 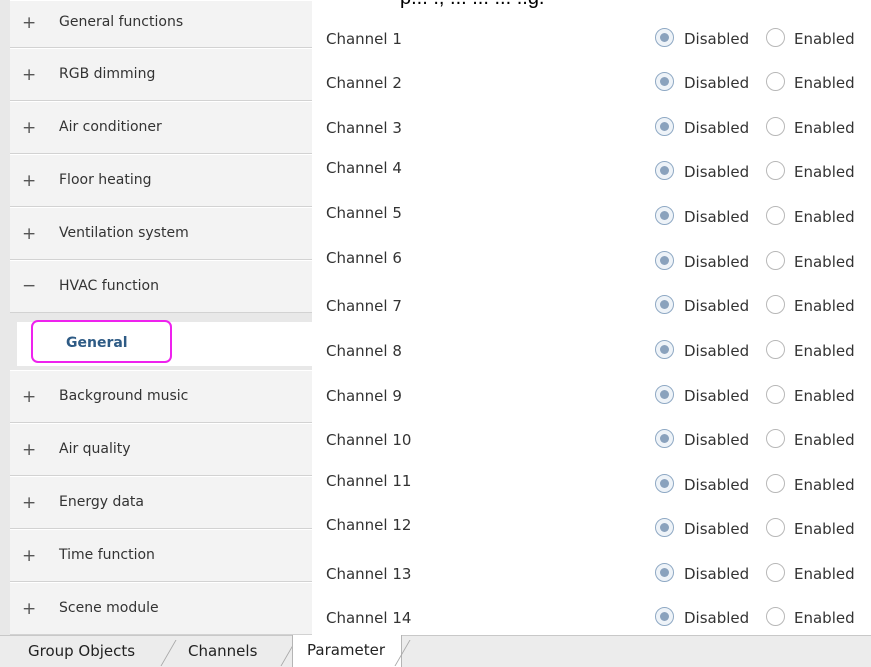 I want to click on parameter-row: Channel 12 Disabled Enabled, so click(x=591, y=530).